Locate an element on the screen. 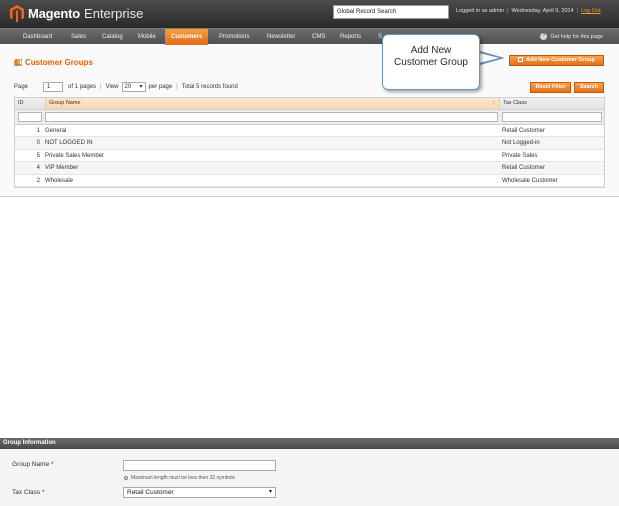 Image resolution: width=619 pixels, height=506 pixels. filter-id-input is located at coordinates (30, 117).